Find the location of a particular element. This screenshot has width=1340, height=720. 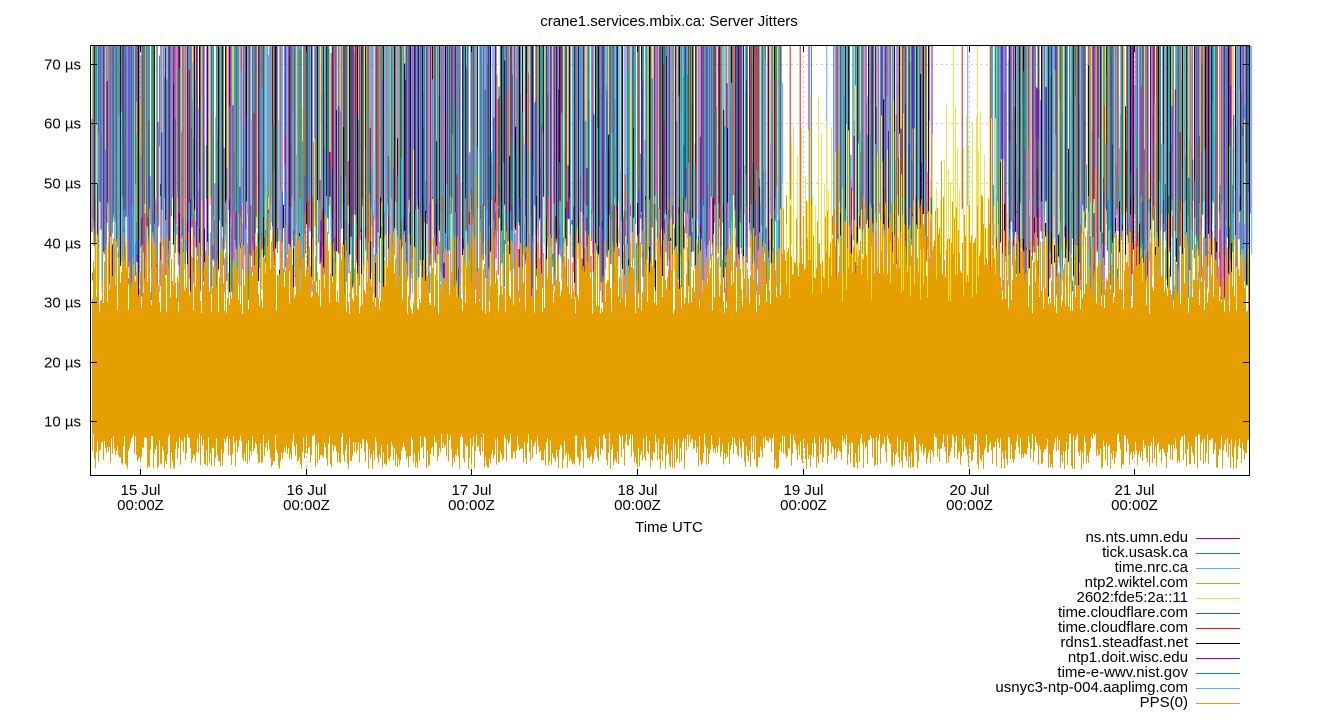

legend-item: ntp1.doit.wisc.edu is located at coordinates (990, 657).